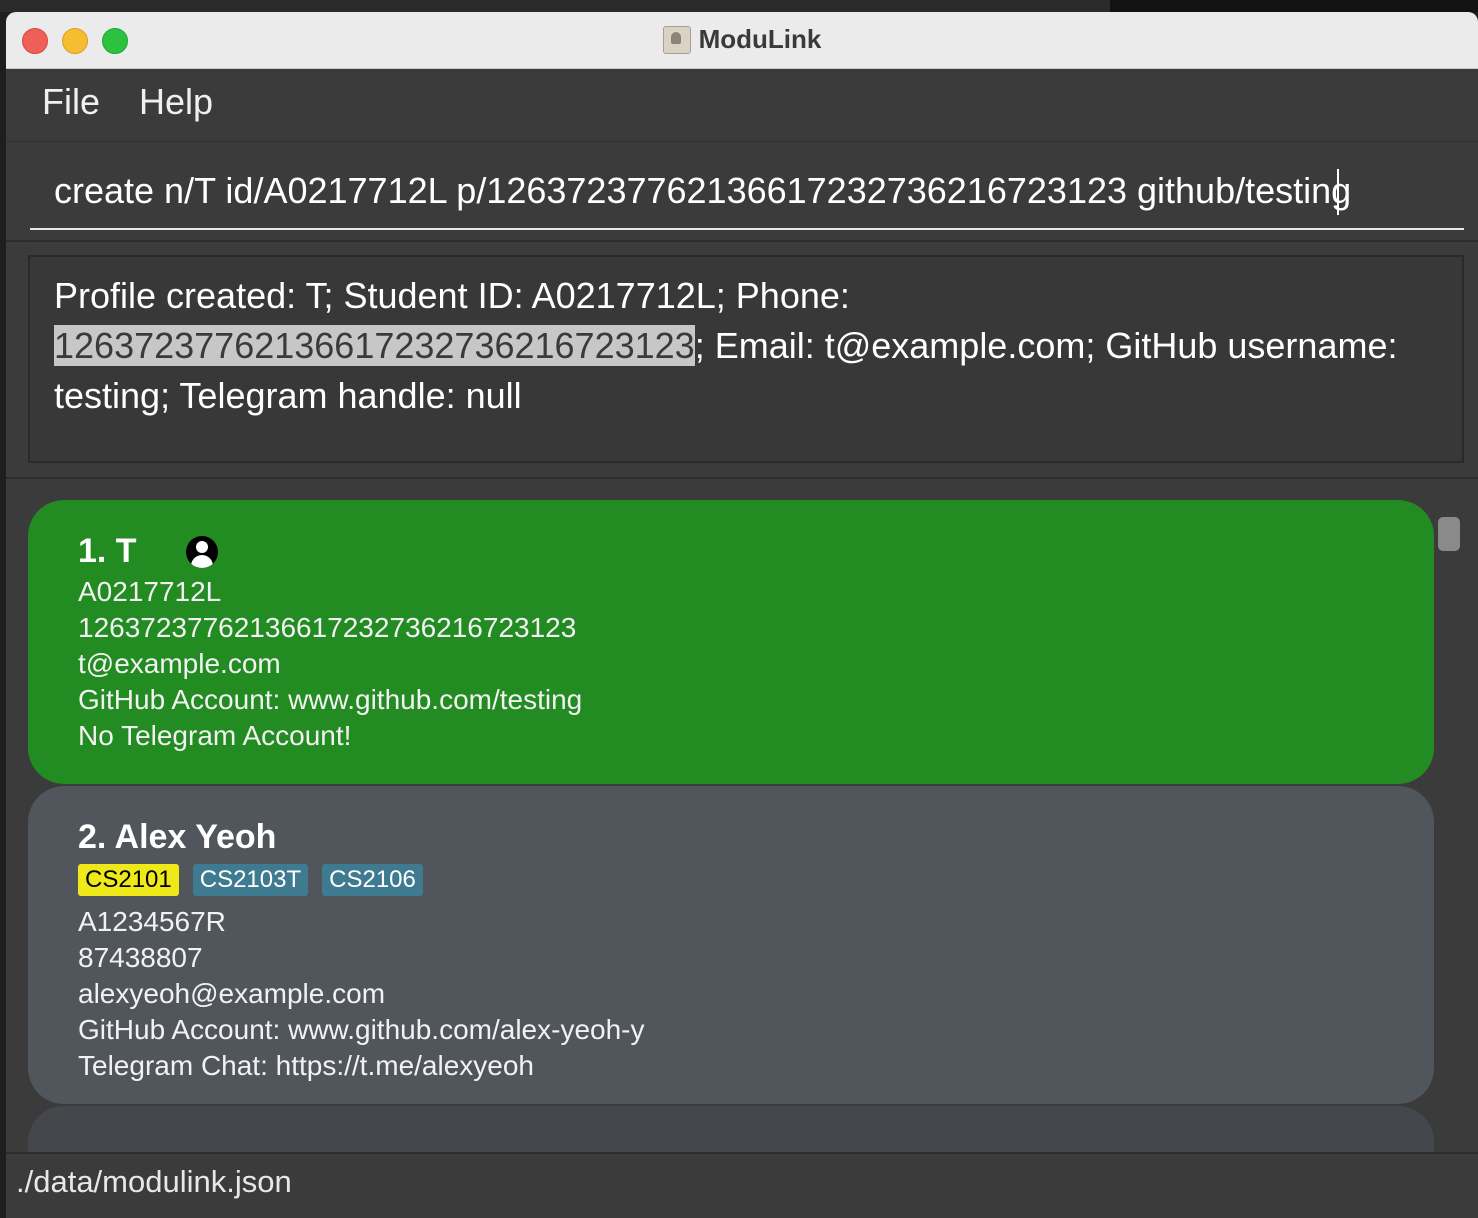 This screenshot has width=1478, height=1218. Describe the element at coordinates (150, 591) in the screenshot. I see `person-student-id: A0217712L` at that location.